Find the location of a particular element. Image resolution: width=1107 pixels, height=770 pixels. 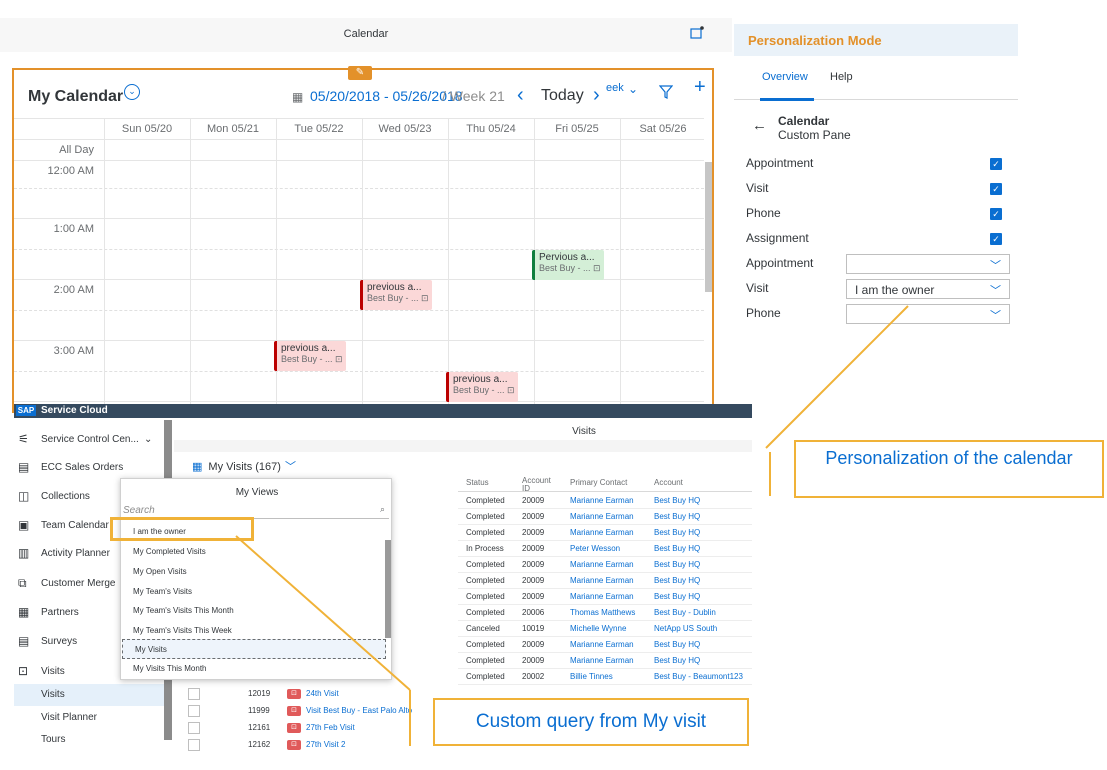

calendar-icon: ▦ is located at coordinates (298, 97).